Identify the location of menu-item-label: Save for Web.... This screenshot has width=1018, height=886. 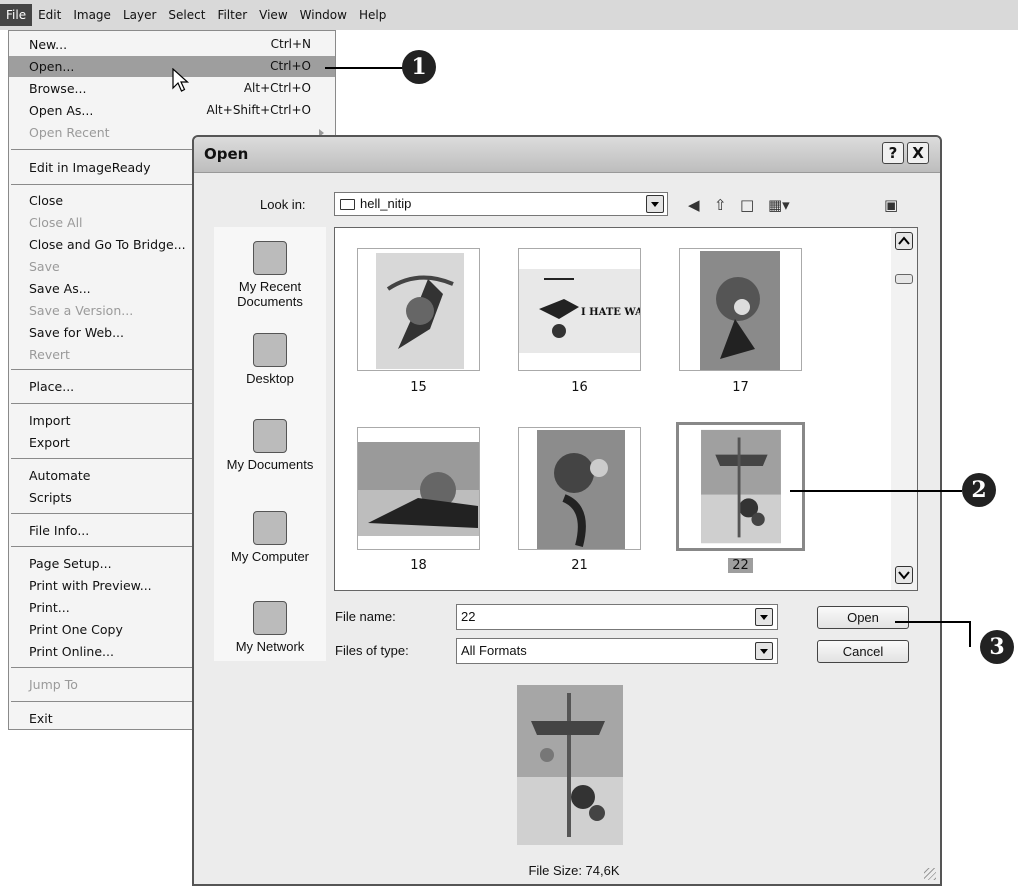
(76, 332).